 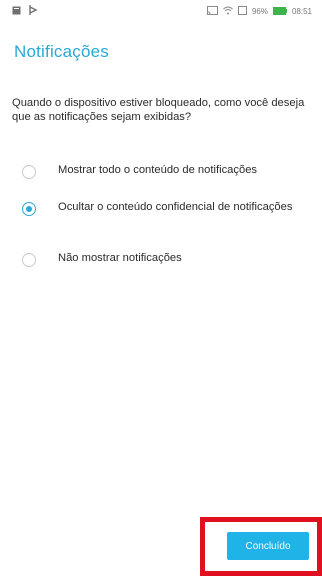 What do you see at coordinates (61, 51) in the screenshot?
I see `page-title: Notificações` at bounding box center [61, 51].